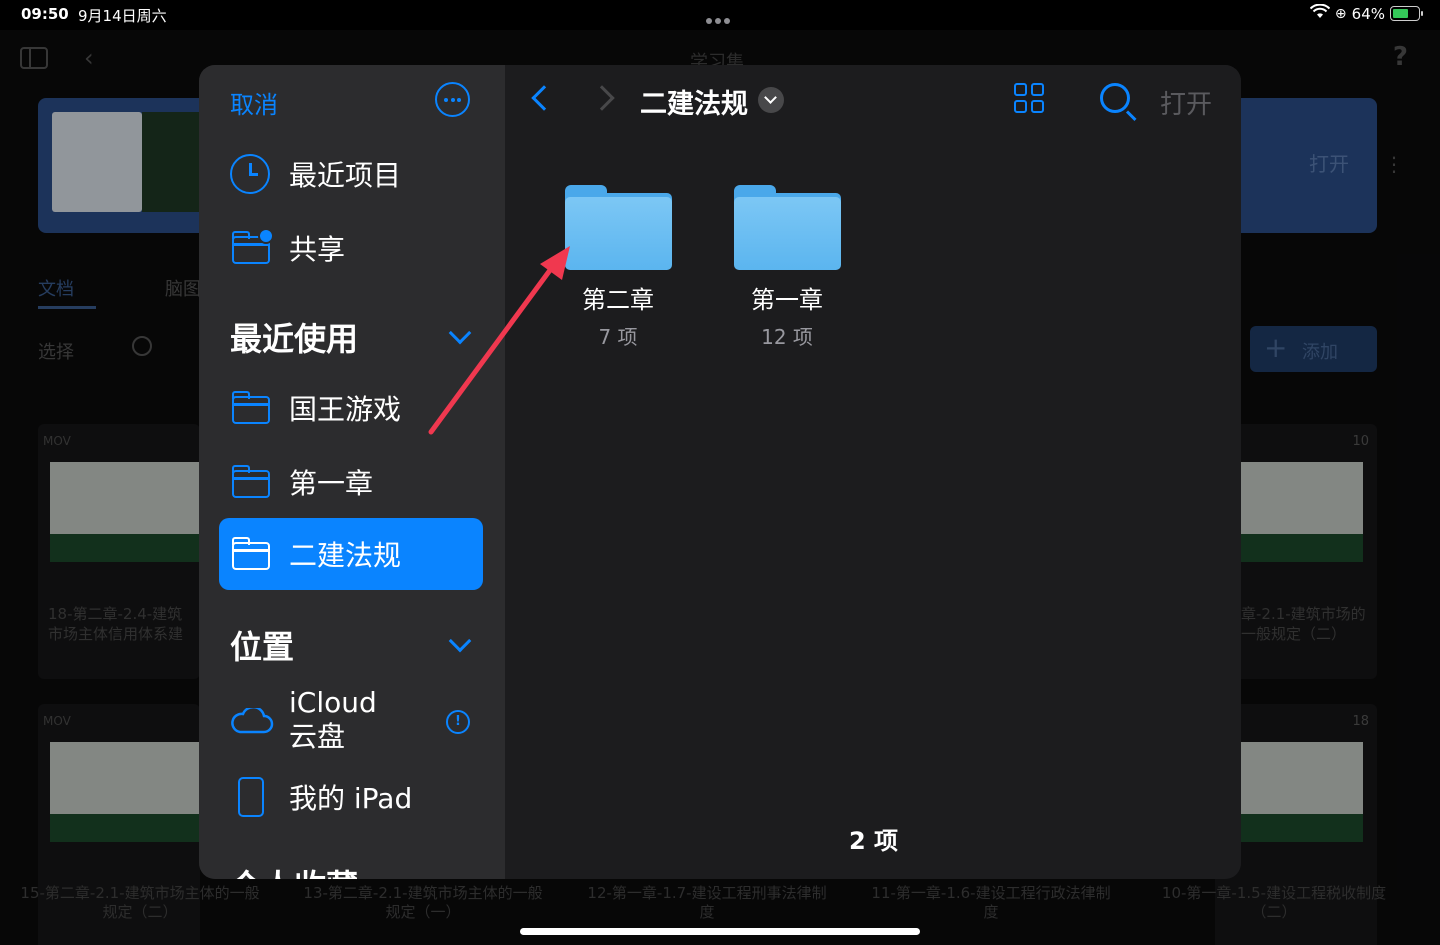 The height and width of the screenshot is (945, 1440). I want to click on folder-name: 第一章, so click(787, 300).